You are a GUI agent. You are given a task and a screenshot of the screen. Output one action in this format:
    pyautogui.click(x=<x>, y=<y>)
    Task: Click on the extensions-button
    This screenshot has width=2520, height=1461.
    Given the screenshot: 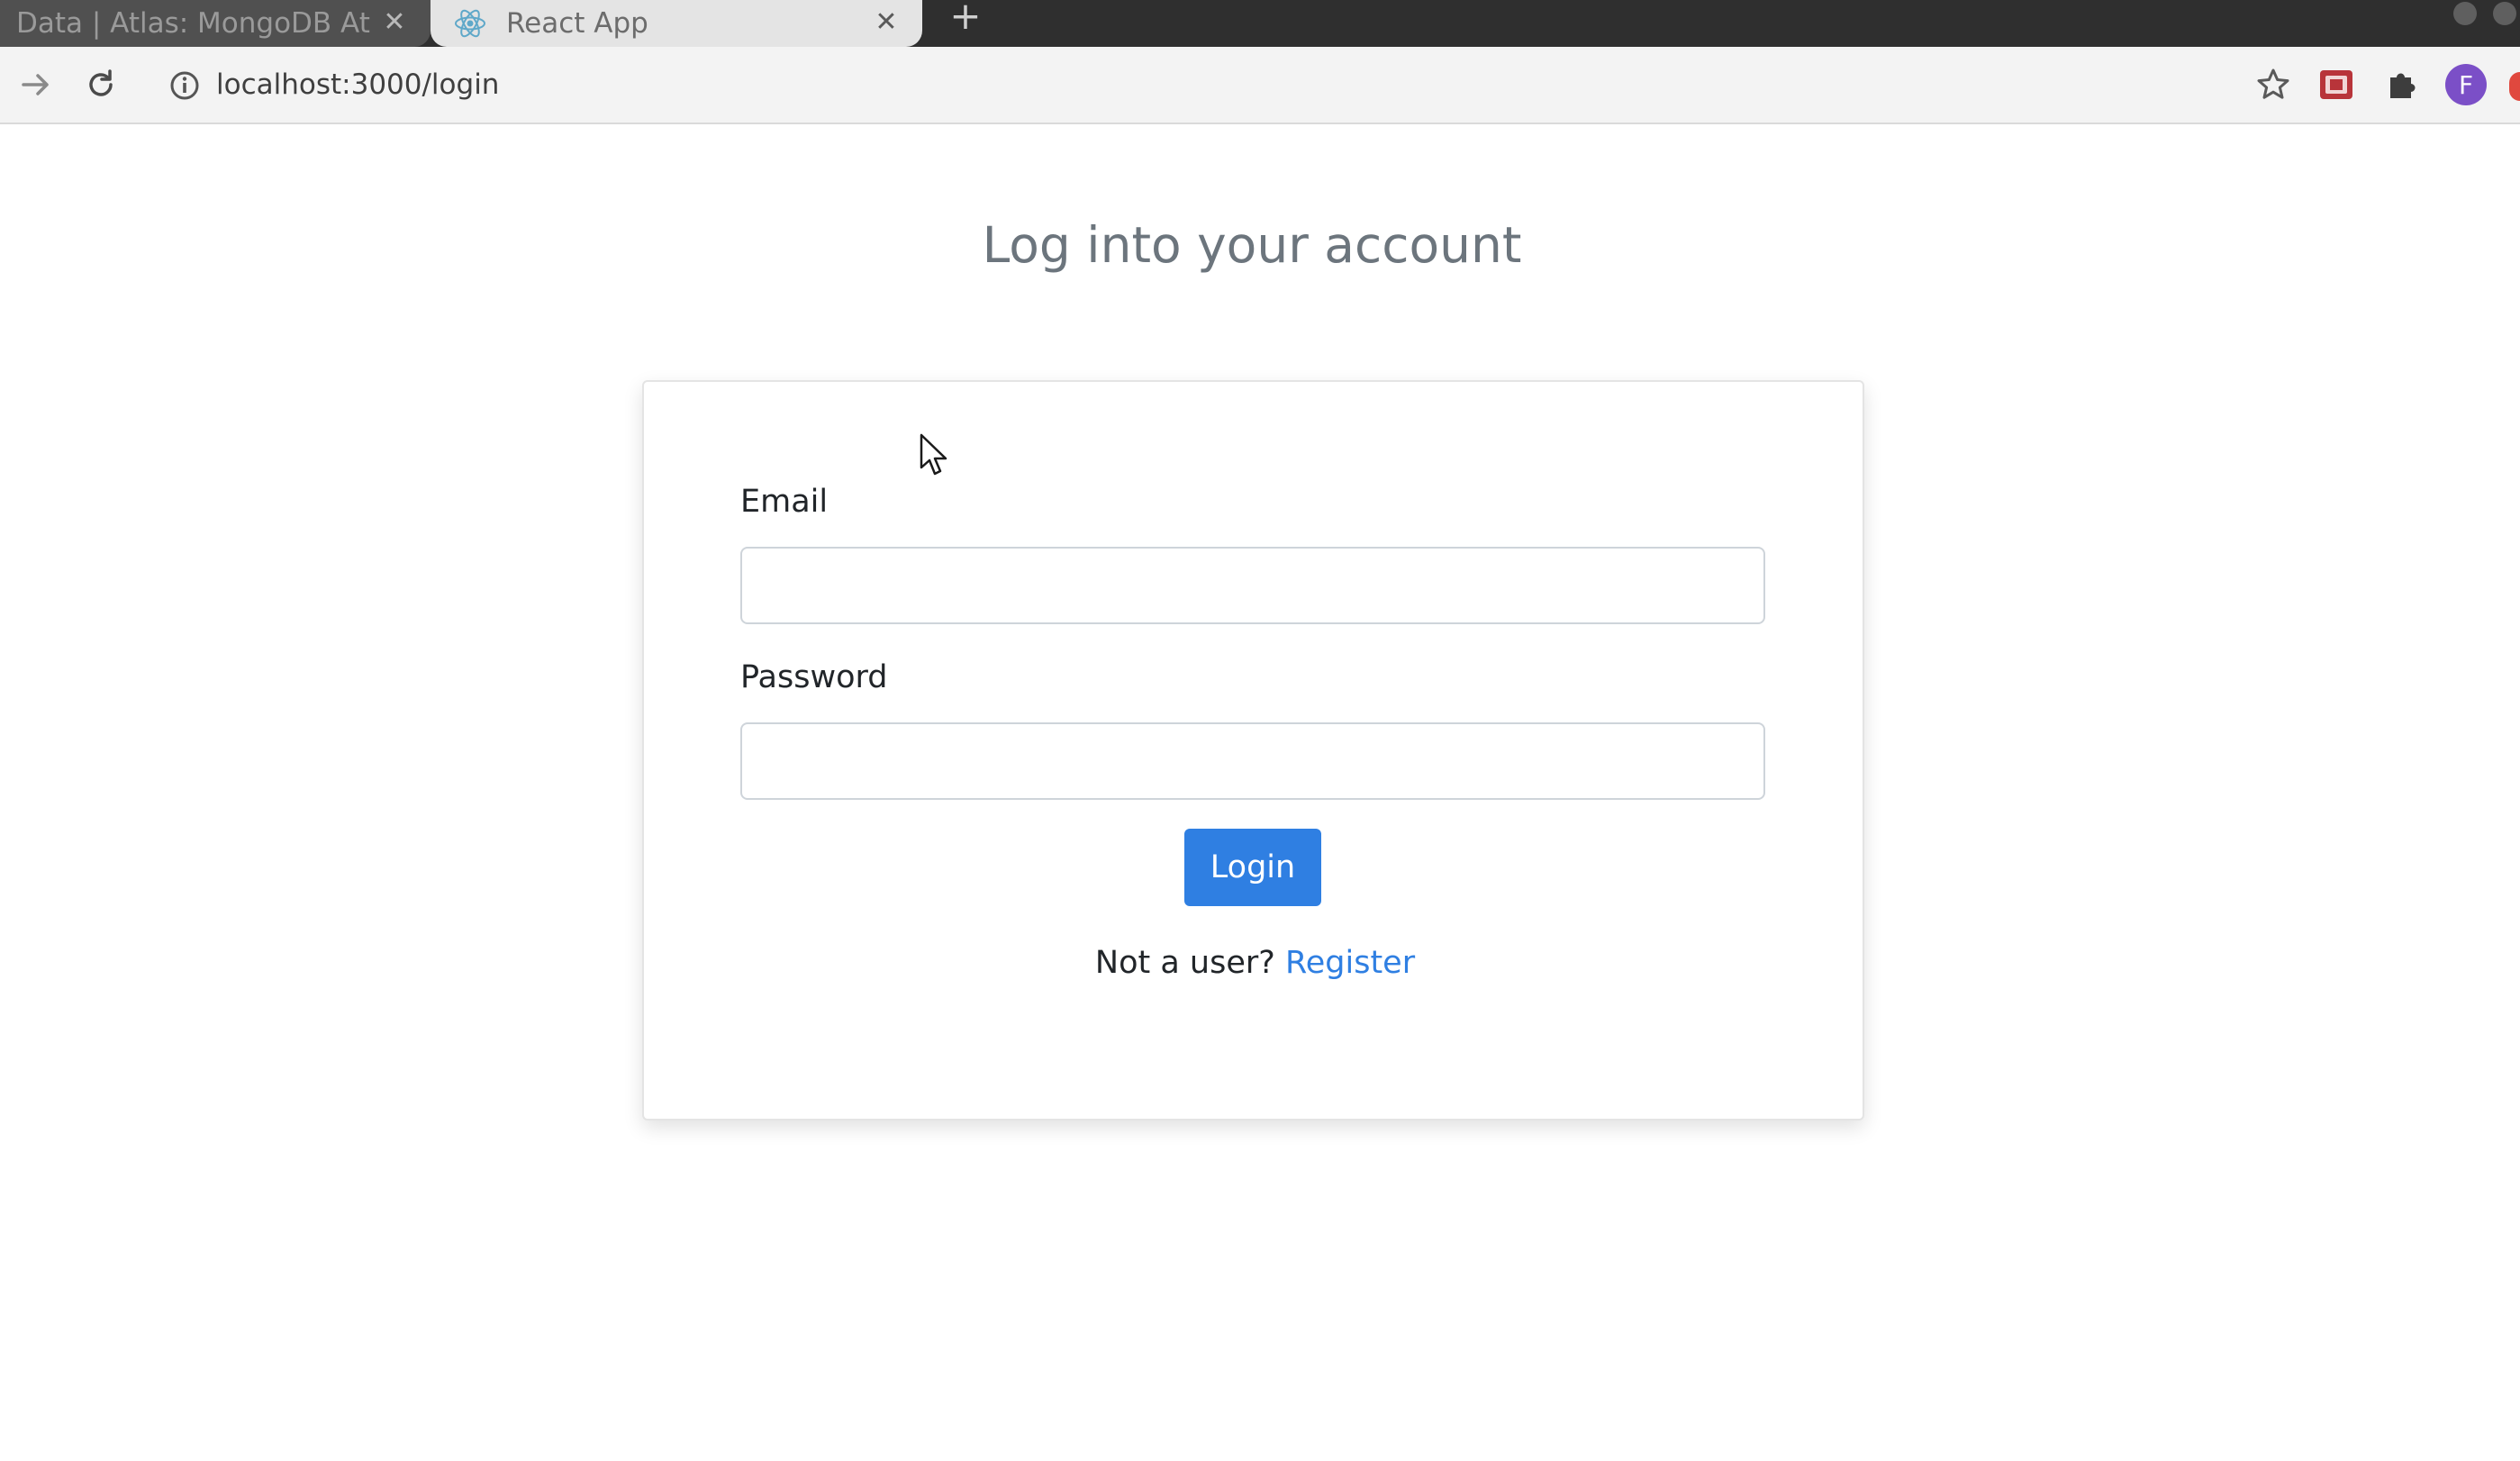 What is the action you would take?
    pyautogui.click(x=2401, y=84)
    